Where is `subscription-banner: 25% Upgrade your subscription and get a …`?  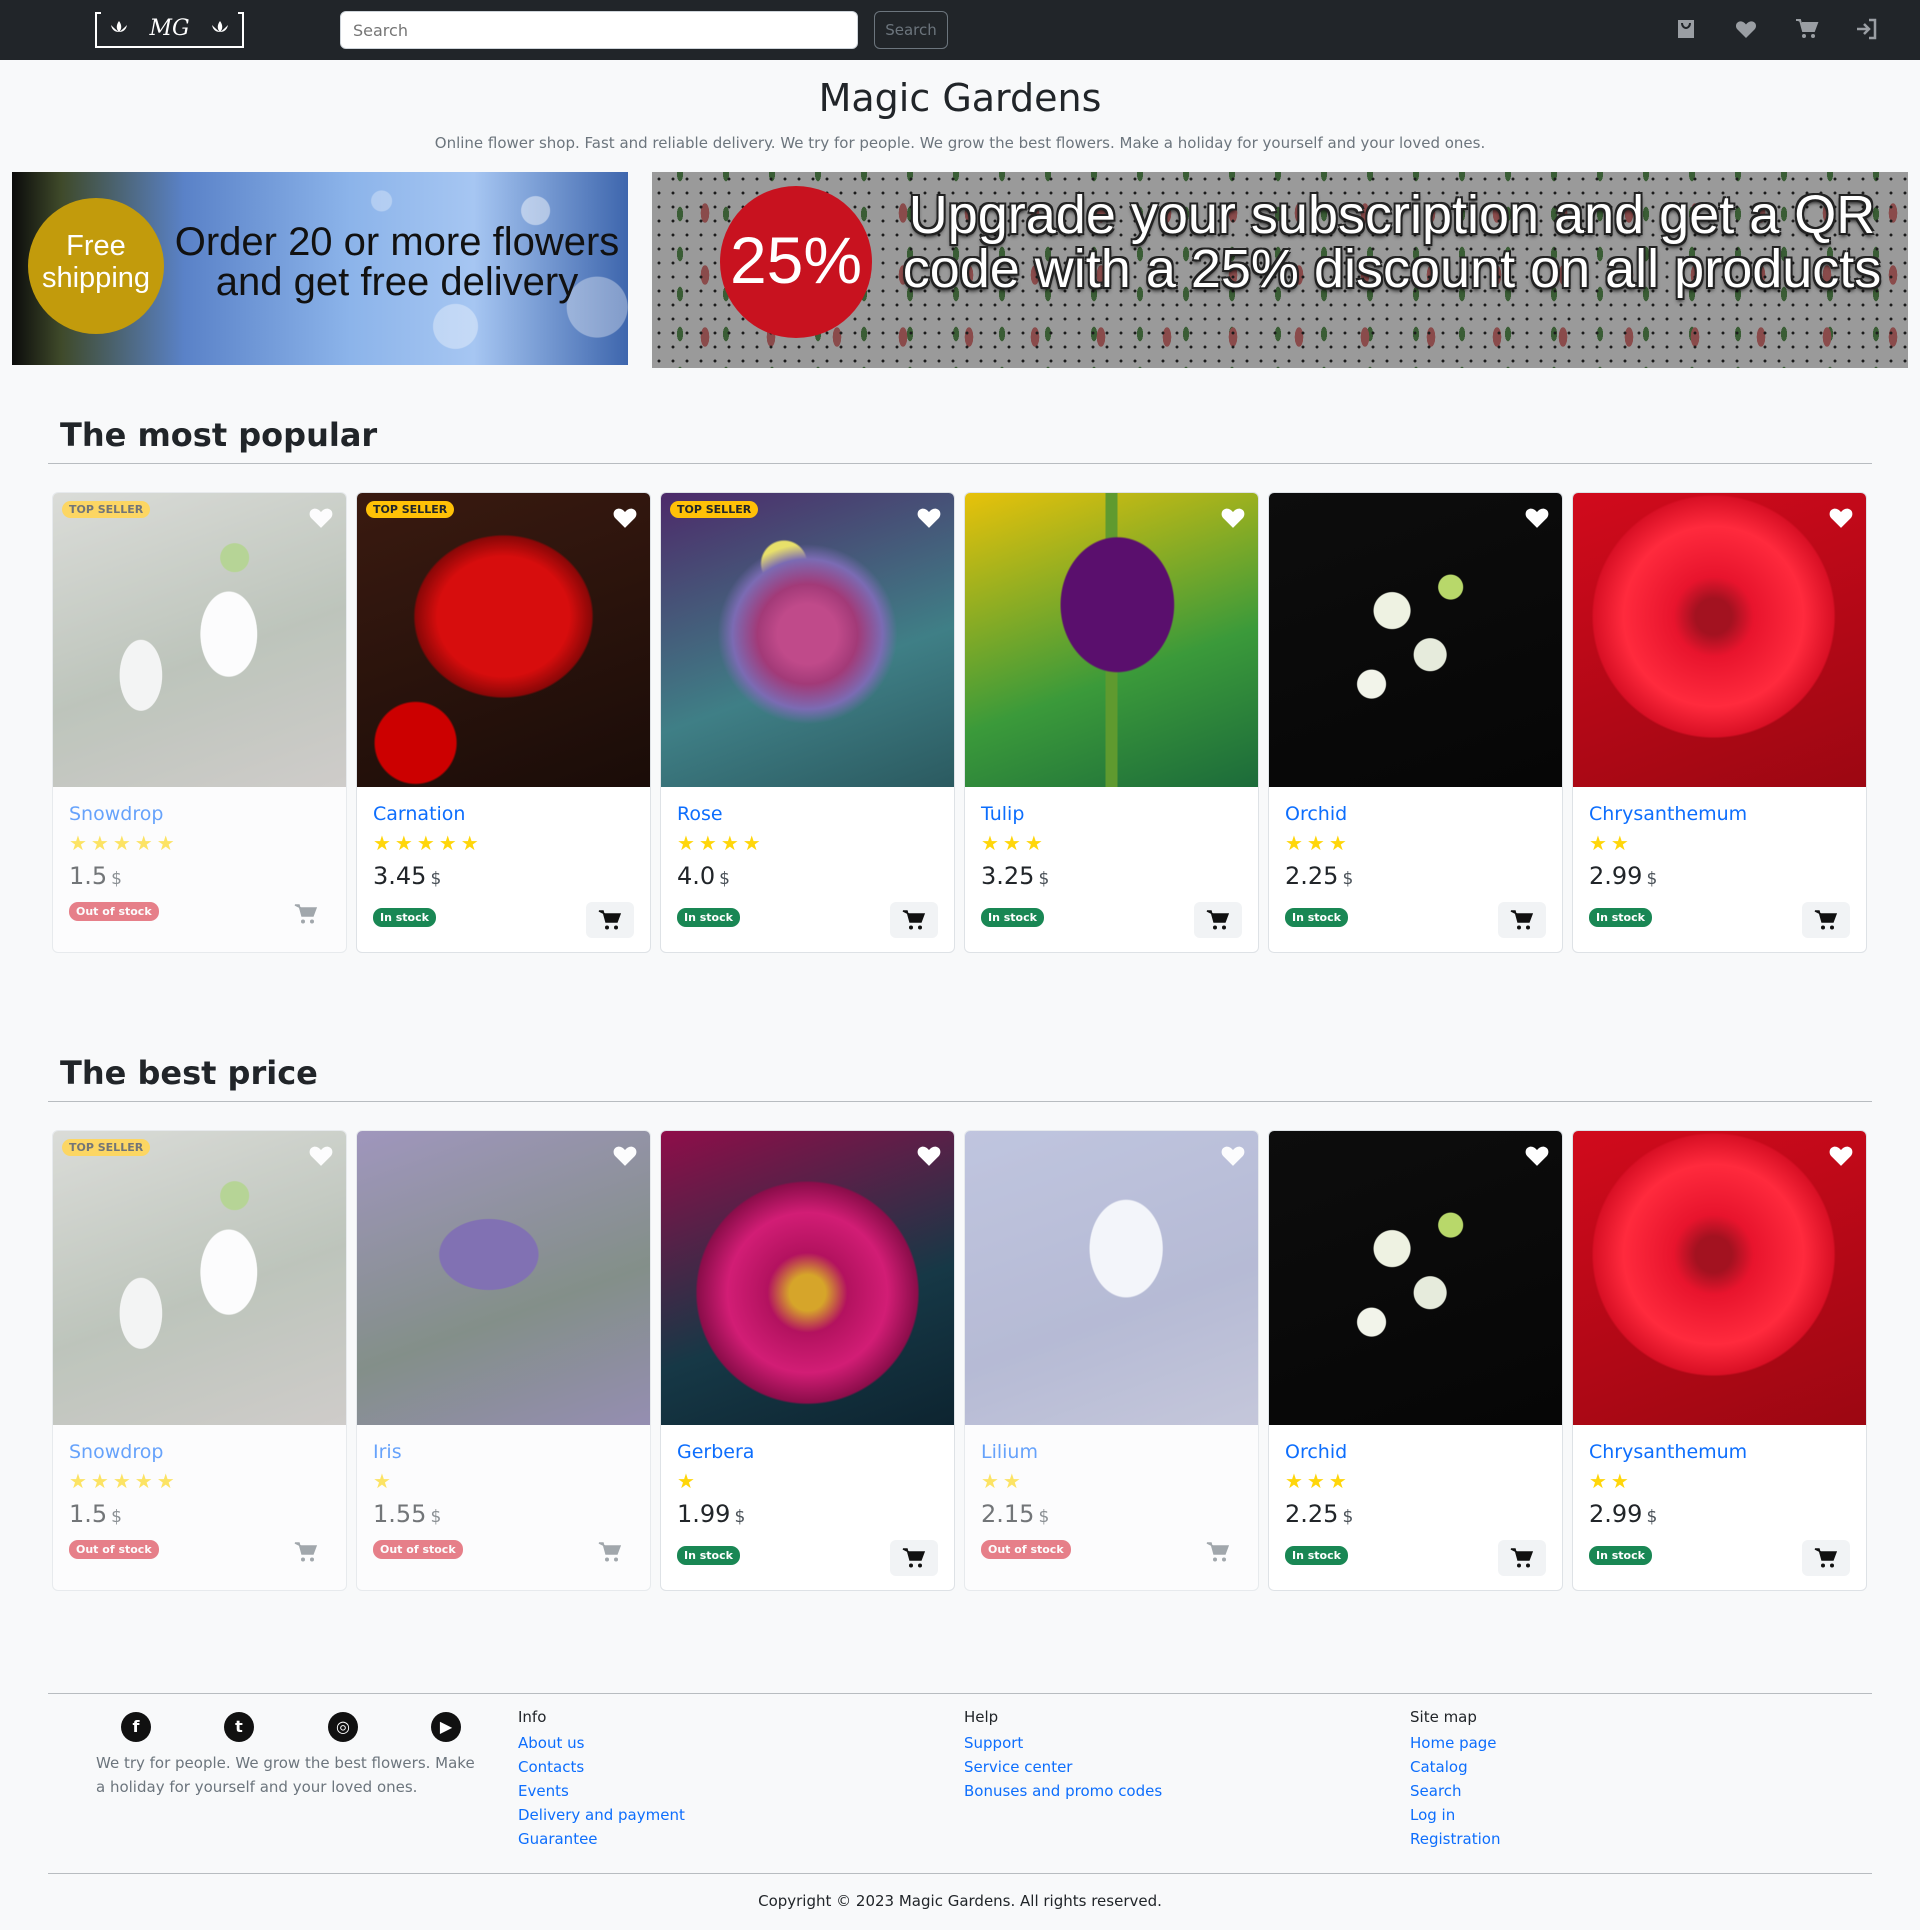
subscription-banner: 25% Upgrade your subscription and get a … is located at coordinates (1280, 270).